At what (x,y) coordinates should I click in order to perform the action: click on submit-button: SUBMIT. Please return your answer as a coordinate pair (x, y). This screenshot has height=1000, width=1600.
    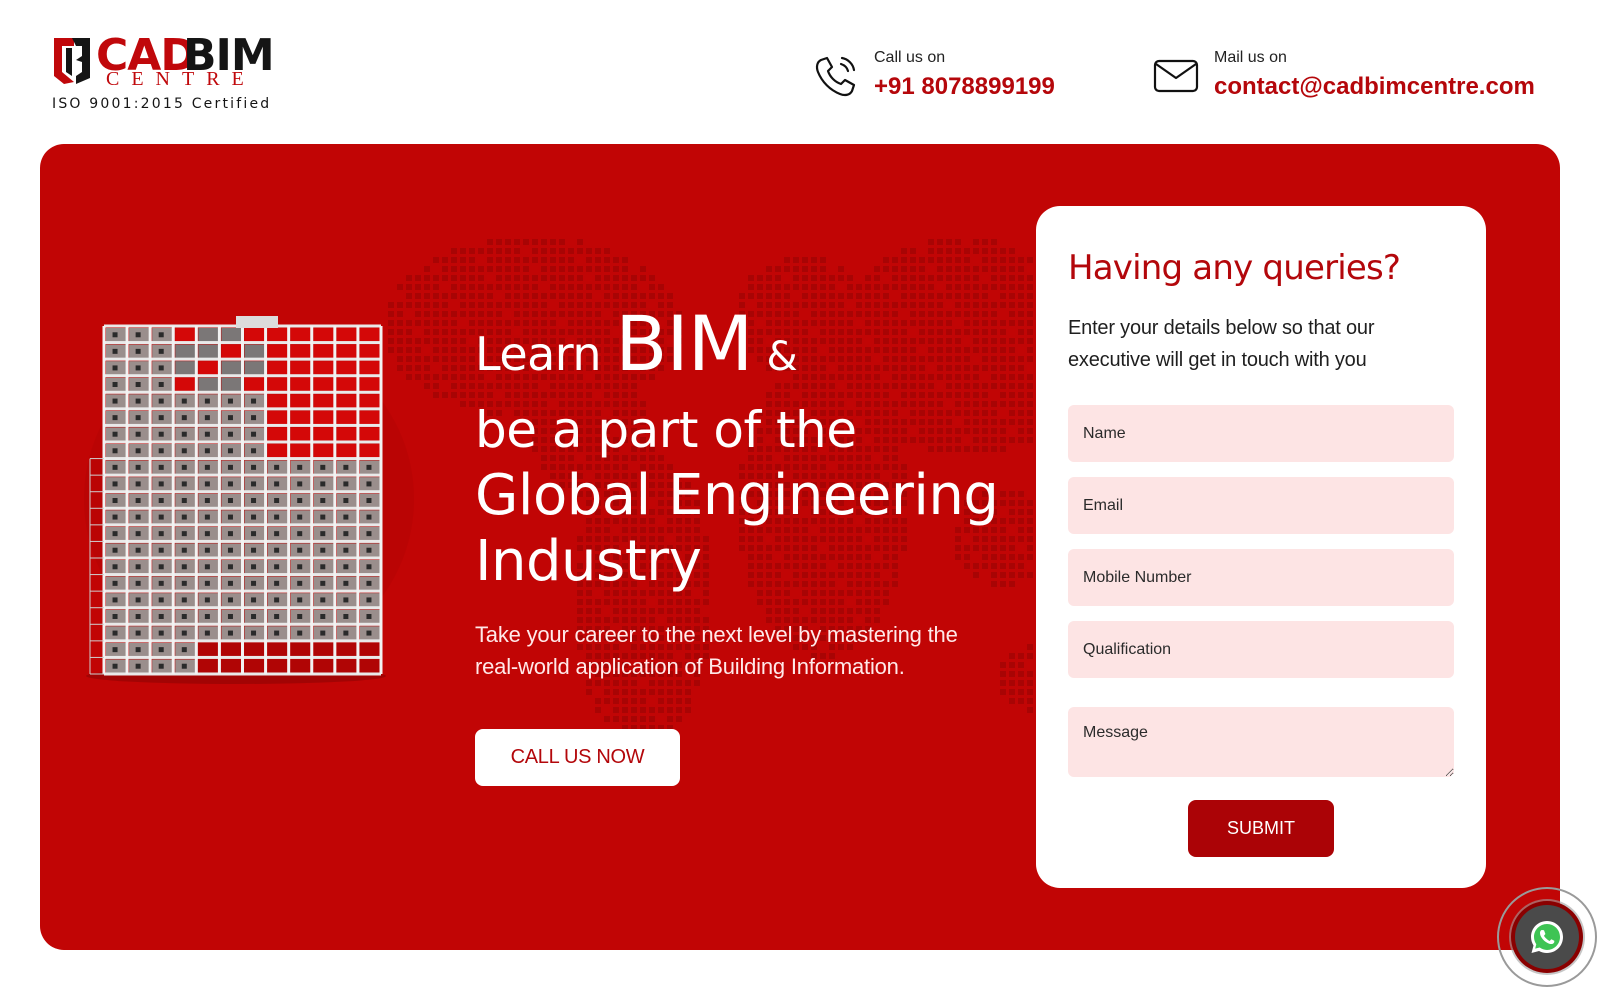
    Looking at the image, I should click on (1261, 828).